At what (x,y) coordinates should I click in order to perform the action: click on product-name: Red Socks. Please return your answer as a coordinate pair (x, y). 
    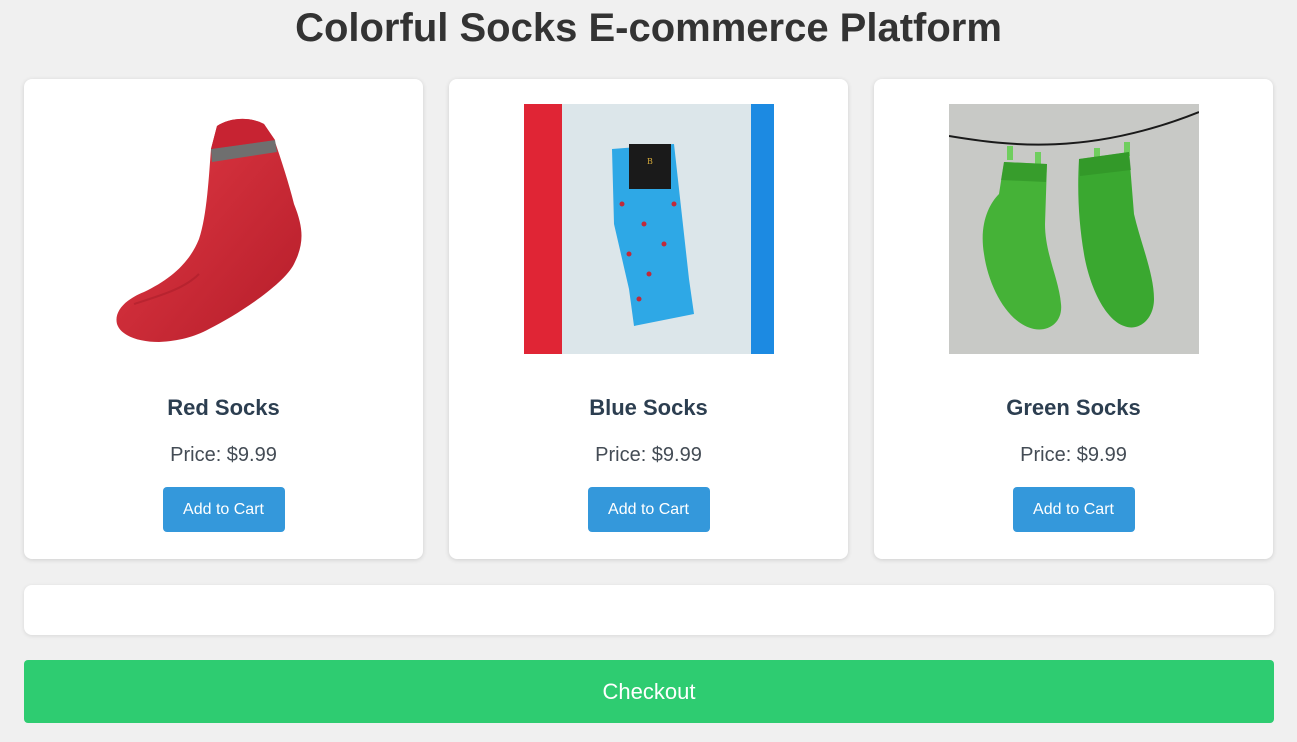
    Looking at the image, I should click on (223, 407).